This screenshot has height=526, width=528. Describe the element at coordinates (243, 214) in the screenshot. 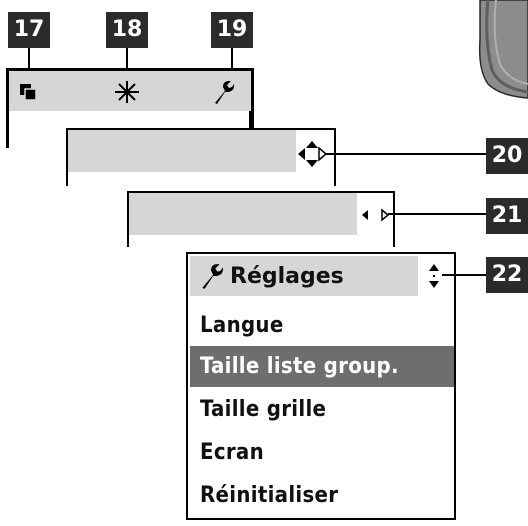

I see `slider-bar` at that location.